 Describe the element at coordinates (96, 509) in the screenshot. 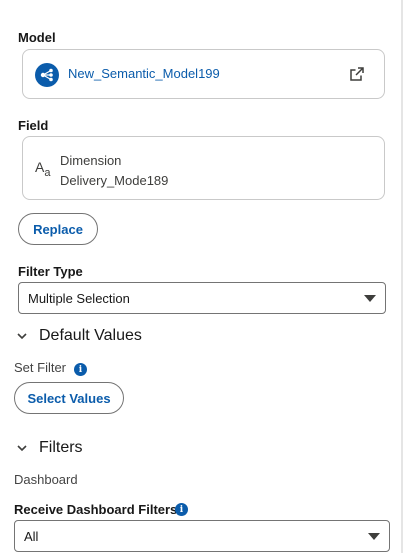

I see `receive-dashboard-filters-label: Receive Dashboard Filters` at that location.